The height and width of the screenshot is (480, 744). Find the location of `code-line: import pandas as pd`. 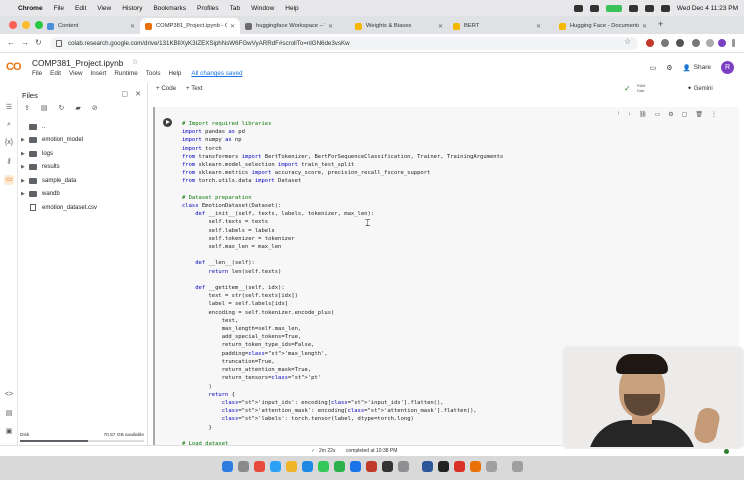

code-line: import pandas as pd is located at coordinates (342, 132).